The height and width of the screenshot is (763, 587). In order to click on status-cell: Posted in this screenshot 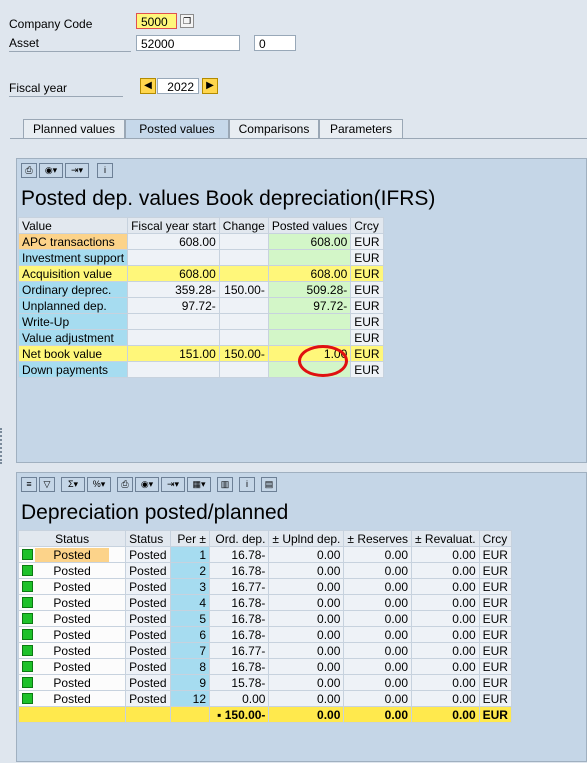, I will do `click(72, 554)`.